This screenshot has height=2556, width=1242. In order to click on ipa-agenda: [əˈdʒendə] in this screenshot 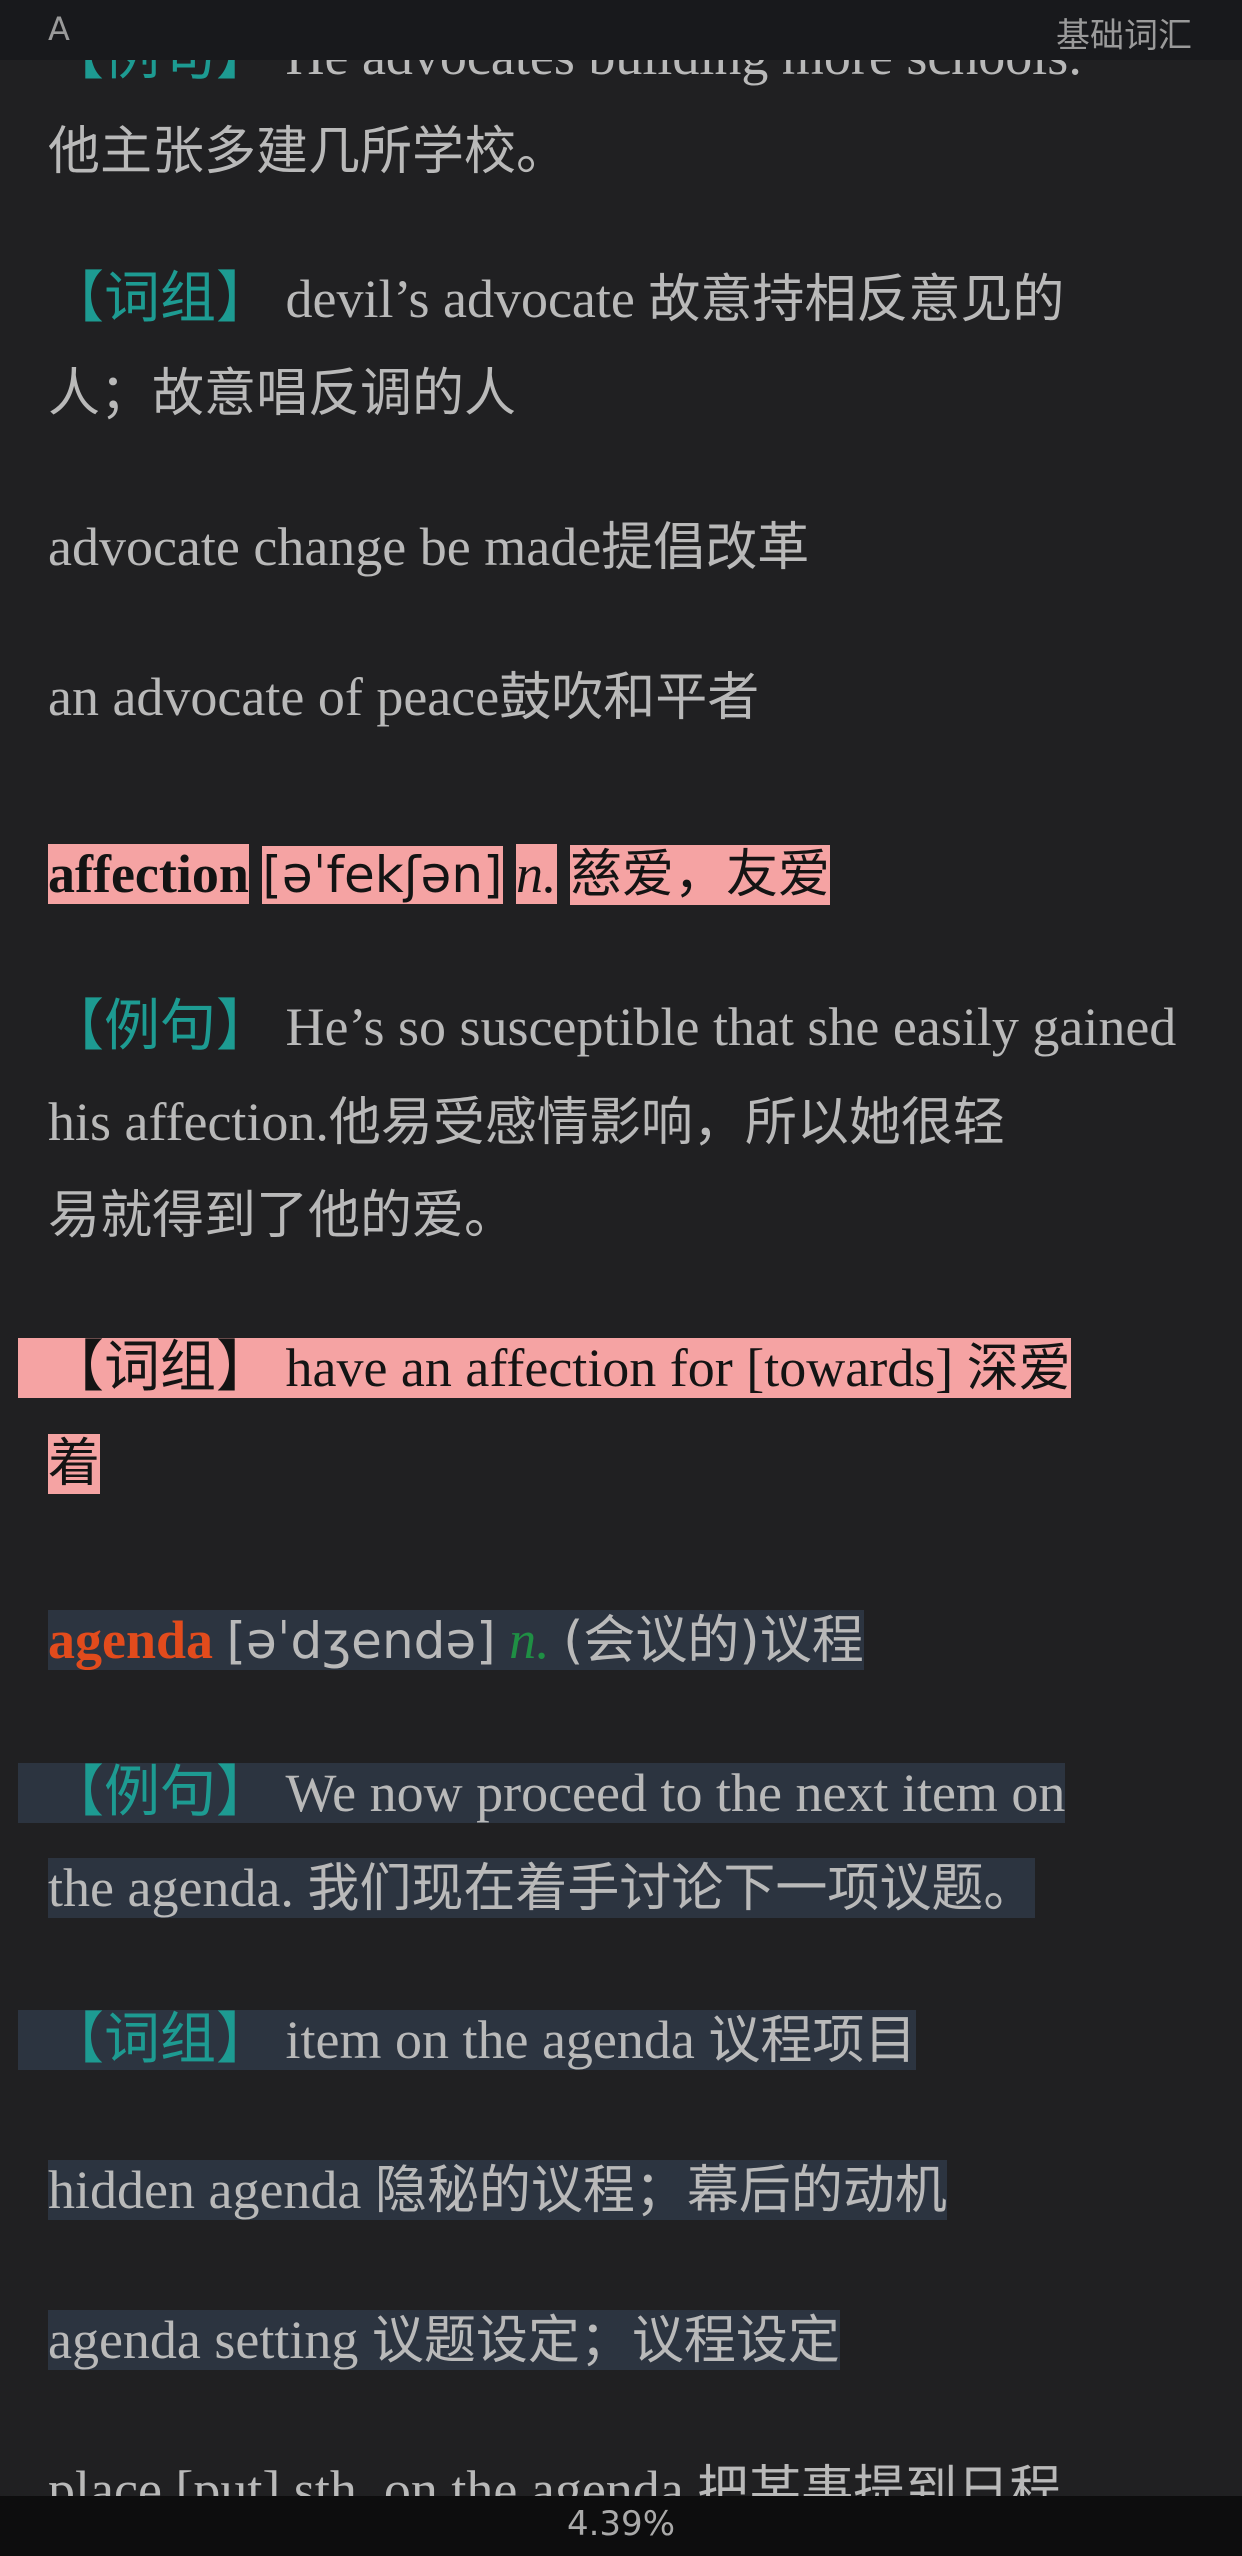, I will do `click(361, 1641)`.